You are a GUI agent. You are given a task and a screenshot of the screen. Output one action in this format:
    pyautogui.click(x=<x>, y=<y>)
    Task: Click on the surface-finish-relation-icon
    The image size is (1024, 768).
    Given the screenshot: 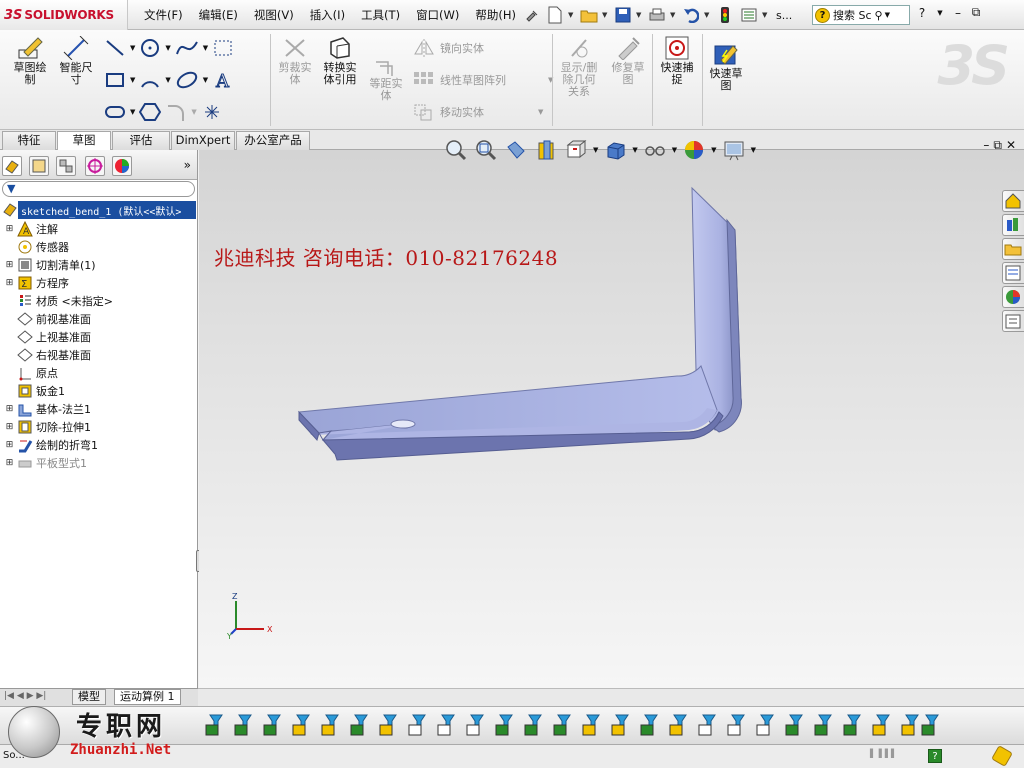 What is the action you would take?
    pyautogui.click(x=765, y=725)
    